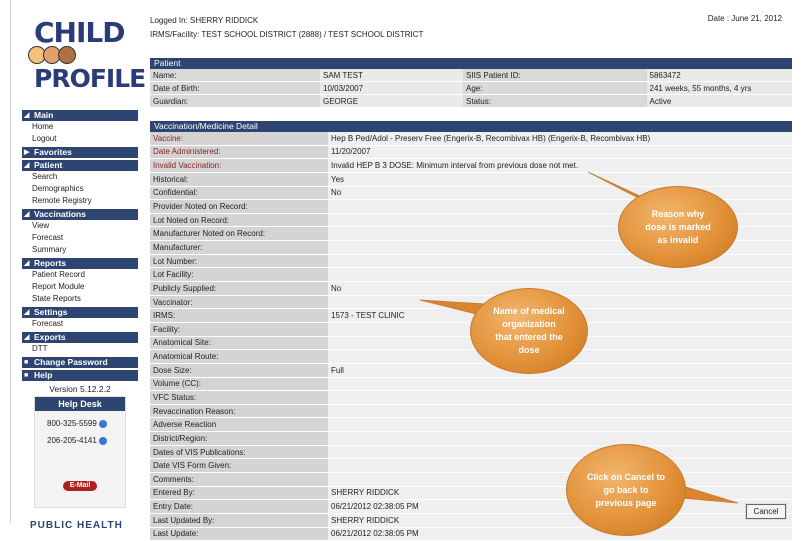 This screenshot has height=541, width=810. I want to click on nav-item-demographics: Demographics, so click(80, 189).